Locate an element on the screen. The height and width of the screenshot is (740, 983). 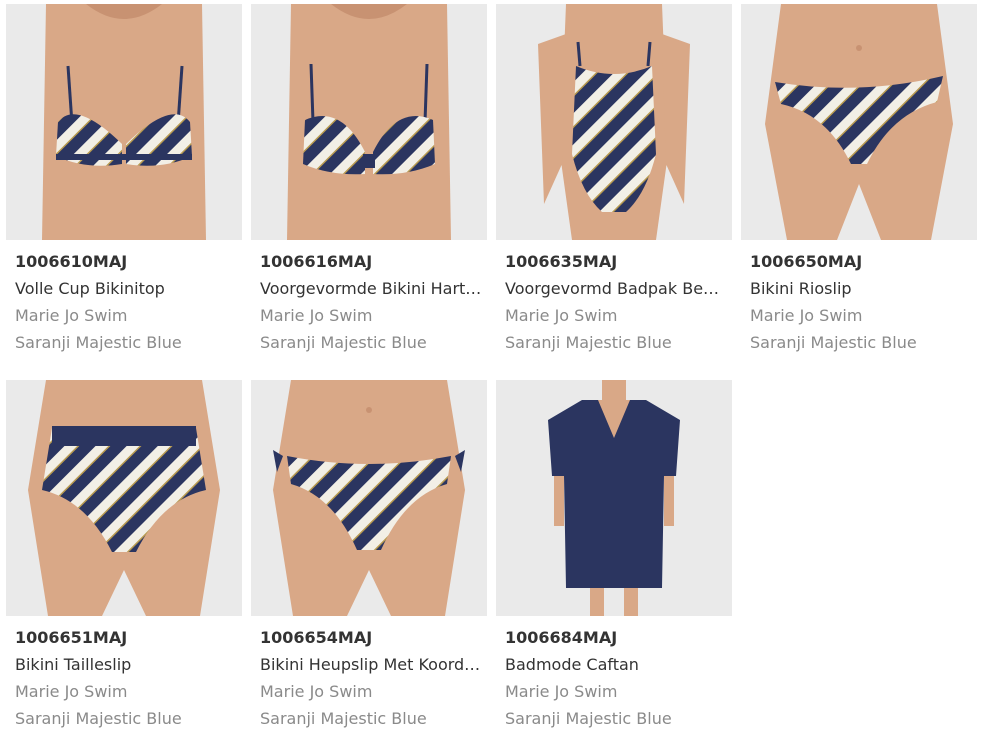
product-sku: 1006610MAJ is located at coordinates (71, 261).